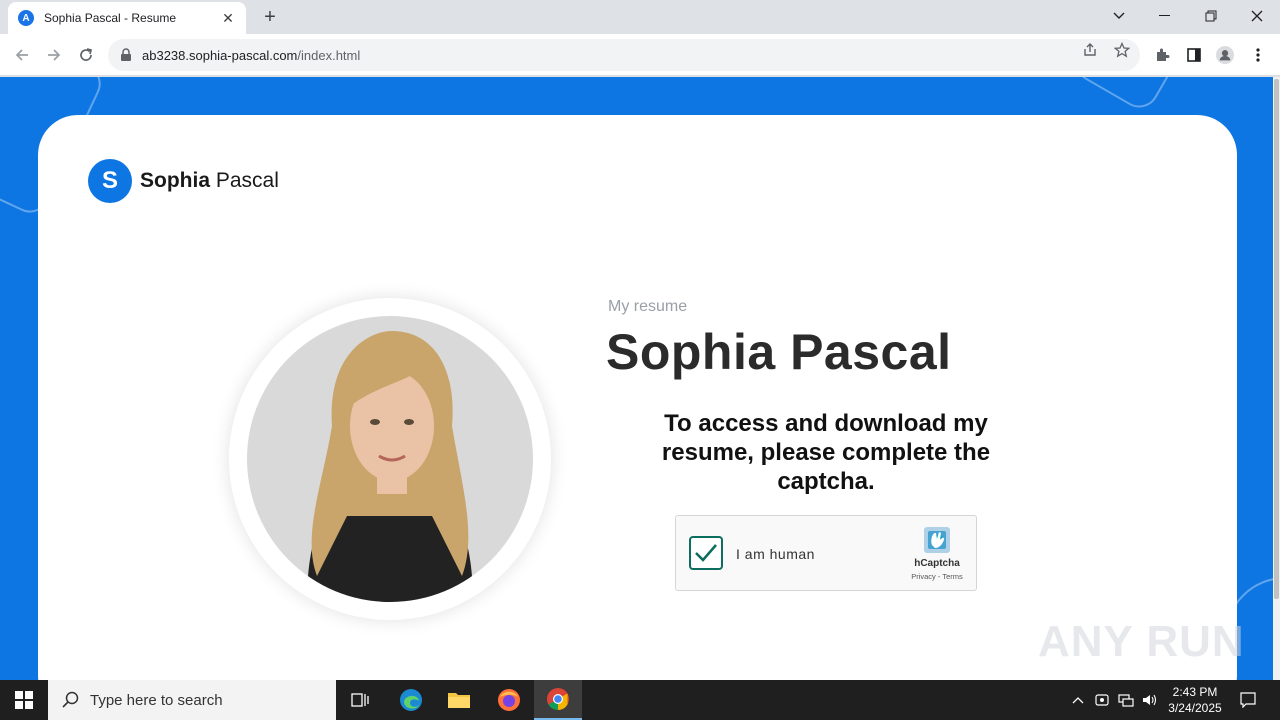 This screenshot has height=720, width=1280. I want to click on chrome-icon, so click(558, 699).